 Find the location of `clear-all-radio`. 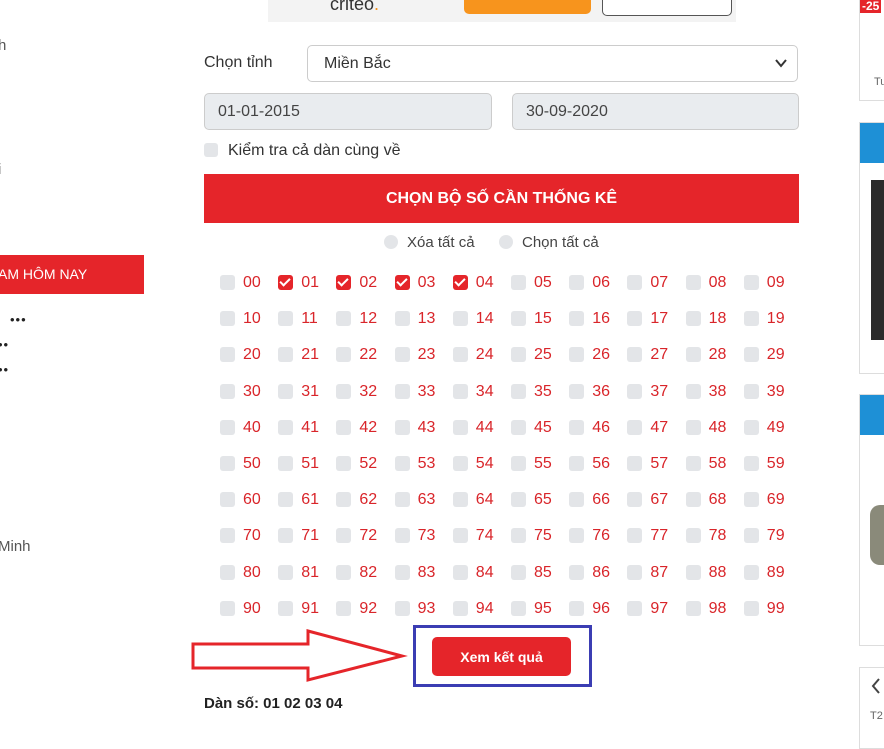

clear-all-radio is located at coordinates (391, 242).